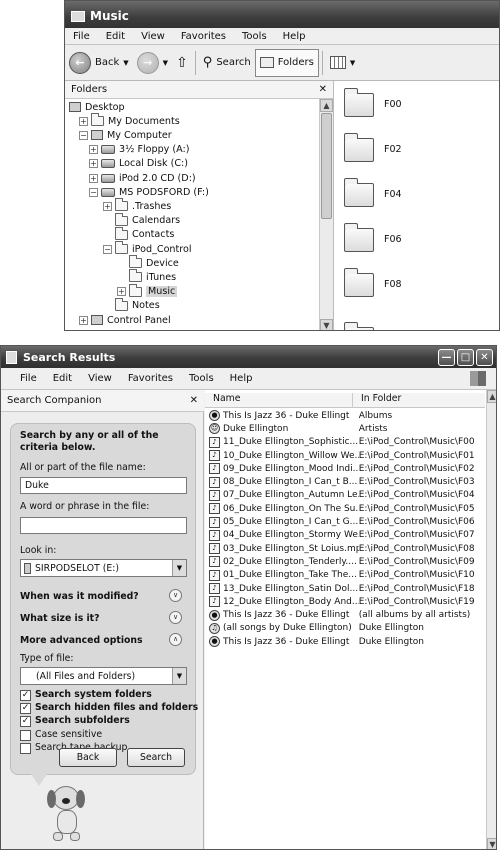 The width and height of the screenshot is (500, 850). I want to click on up-button: ⇧, so click(182, 63).